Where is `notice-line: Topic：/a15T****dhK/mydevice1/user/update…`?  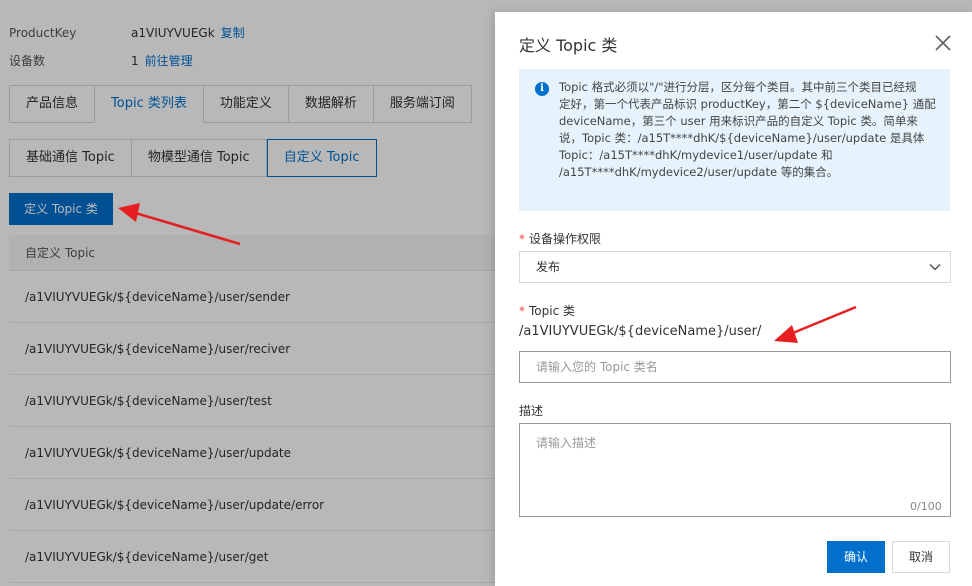
notice-line: Topic：/a15T****dhK/mydevice1/user/update… is located at coordinates (696, 155).